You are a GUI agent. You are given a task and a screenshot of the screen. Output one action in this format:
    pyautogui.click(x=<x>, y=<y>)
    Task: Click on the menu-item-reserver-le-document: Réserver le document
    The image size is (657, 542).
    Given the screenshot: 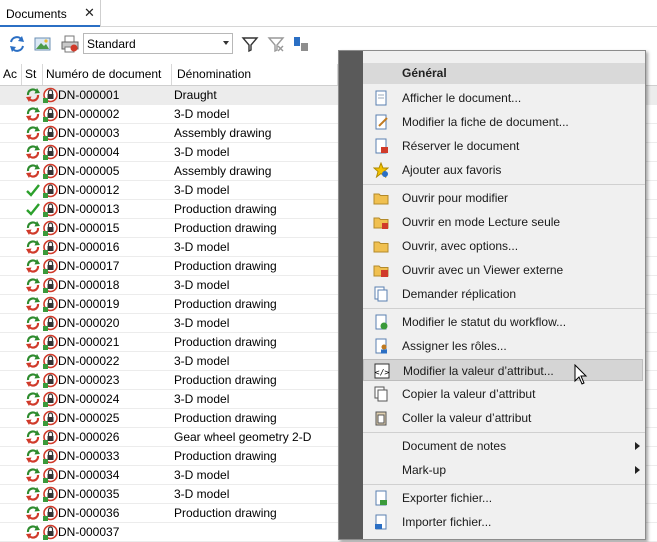 What is the action you would take?
    pyautogui.click(x=503, y=146)
    